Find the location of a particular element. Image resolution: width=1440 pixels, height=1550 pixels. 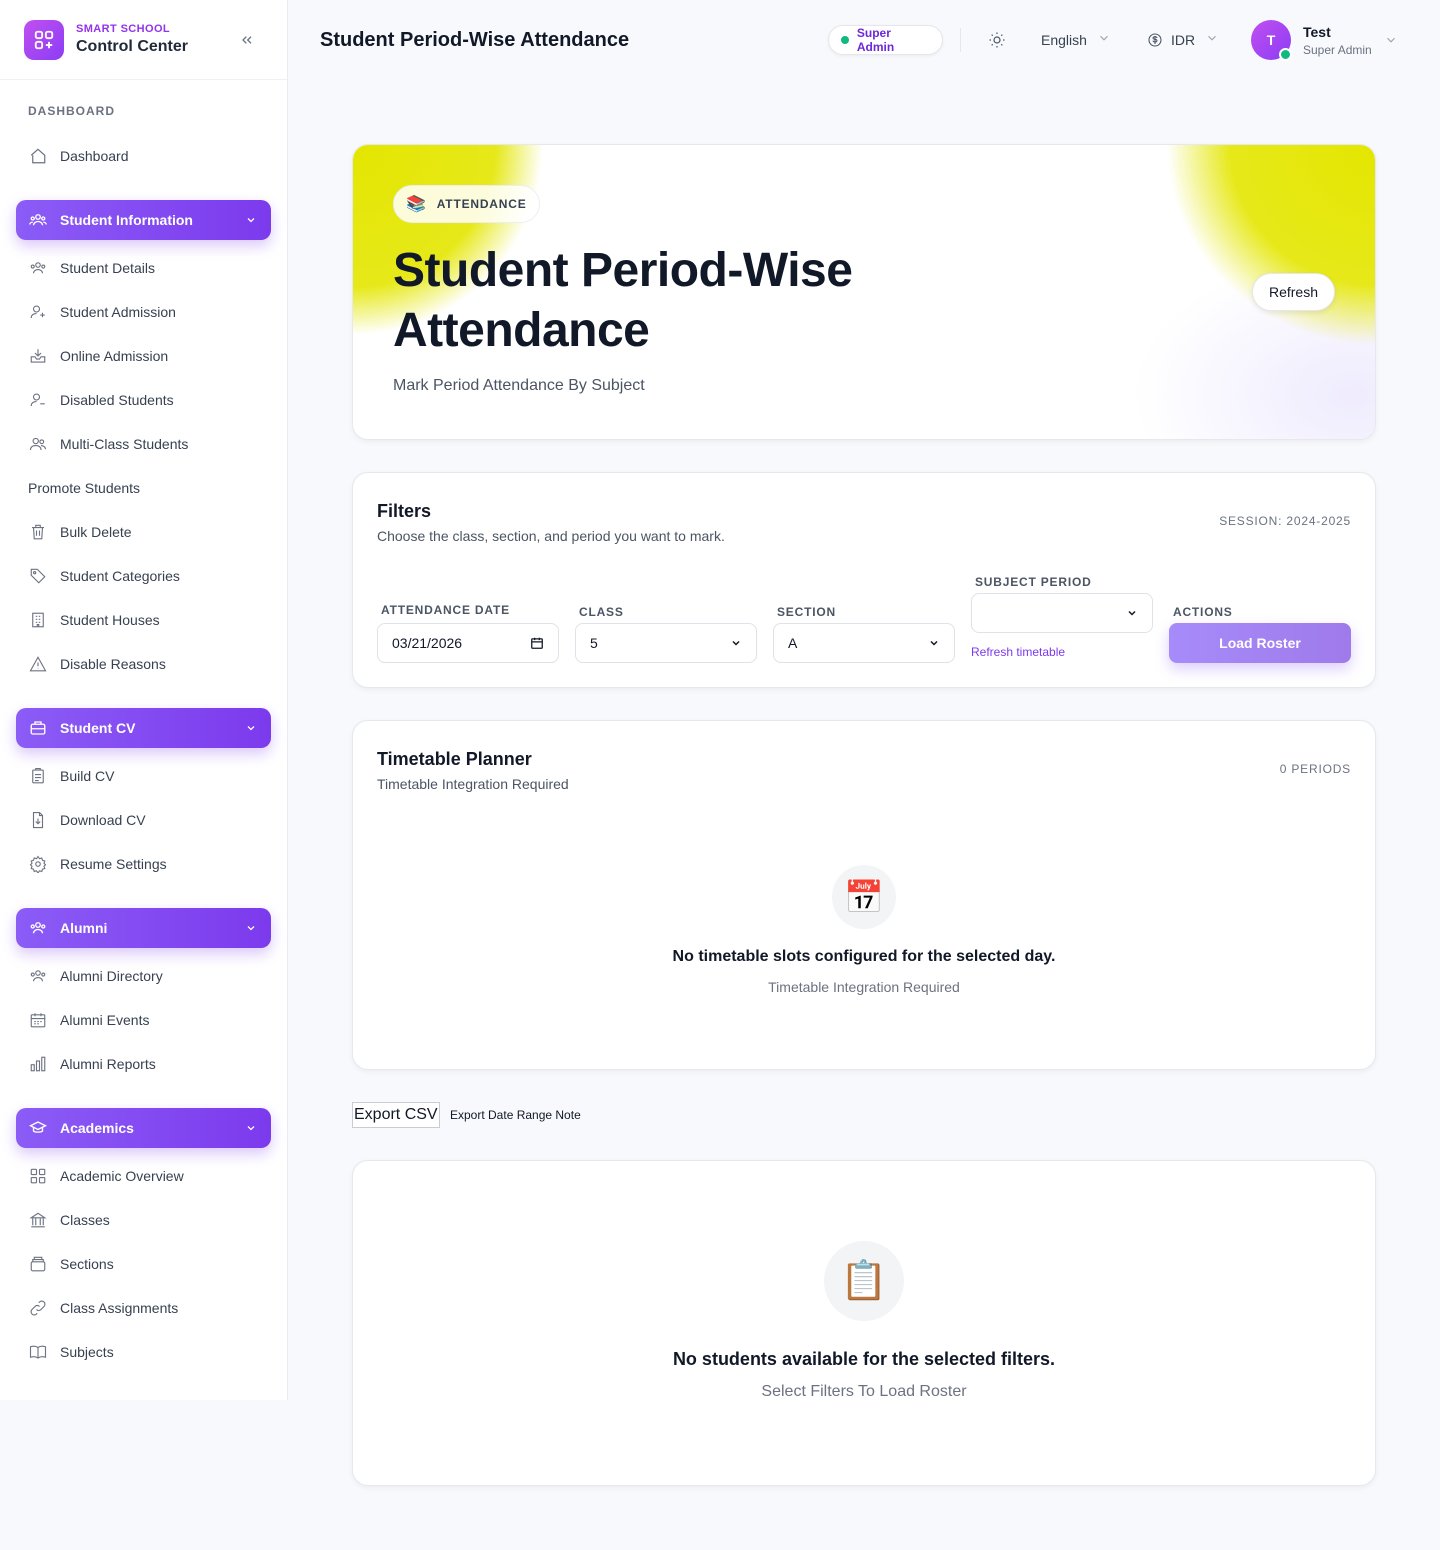

sidebar-item-disable-reasons: Disable Reasons is located at coordinates (148, 664).